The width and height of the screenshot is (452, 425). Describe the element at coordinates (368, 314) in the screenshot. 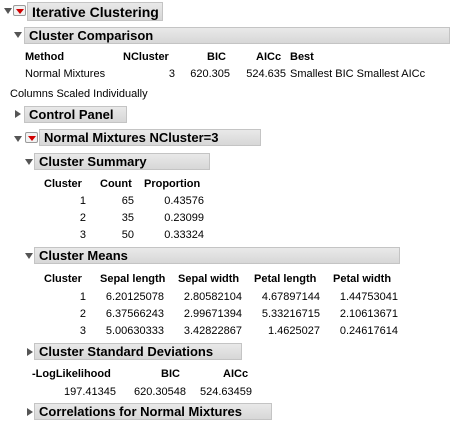

I see `table-cell: 2.10613671` at that location.